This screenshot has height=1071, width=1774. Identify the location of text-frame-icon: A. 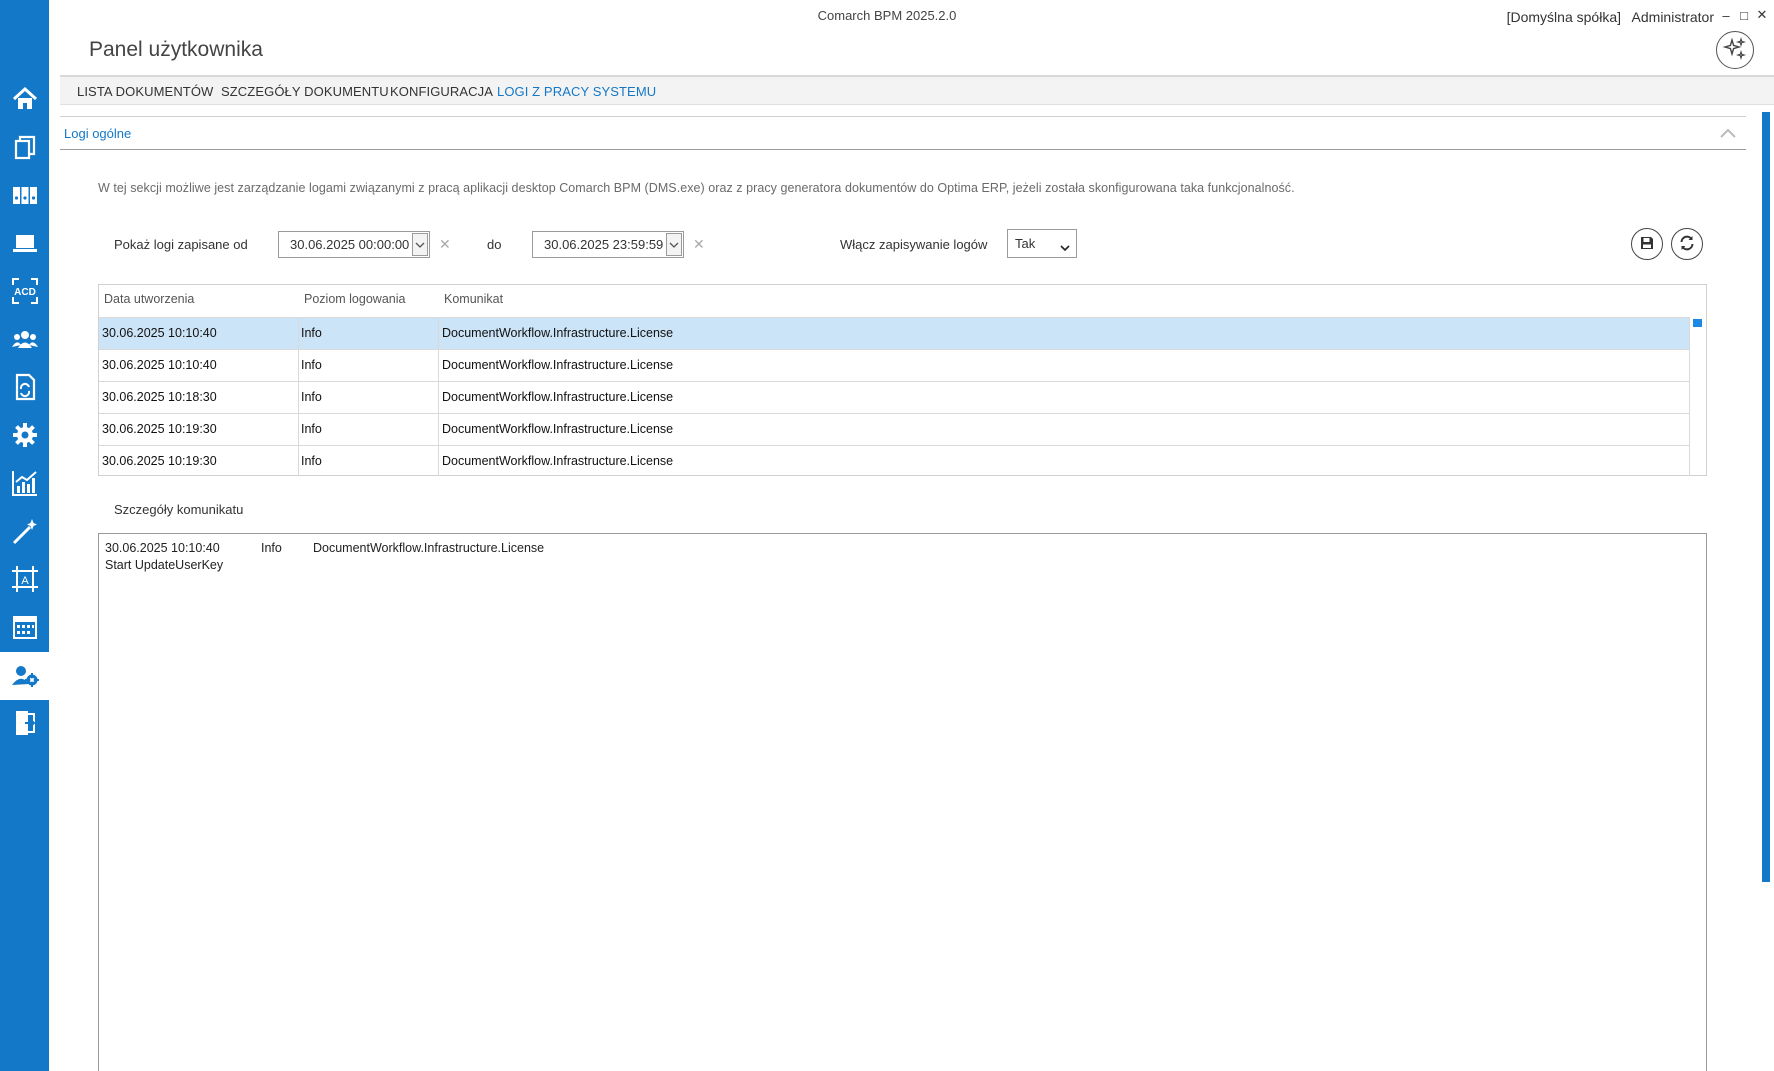
(25, 580).